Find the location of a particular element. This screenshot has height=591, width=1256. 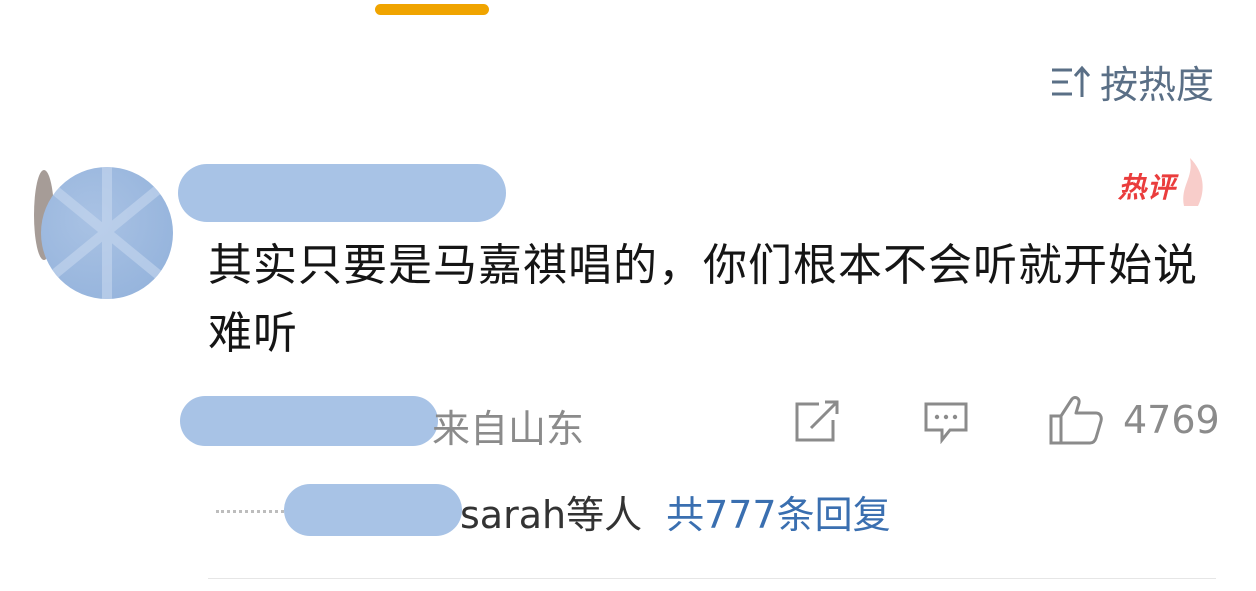

sort-by-hot-button: 按热度 is located at coordinates (1132, 81).